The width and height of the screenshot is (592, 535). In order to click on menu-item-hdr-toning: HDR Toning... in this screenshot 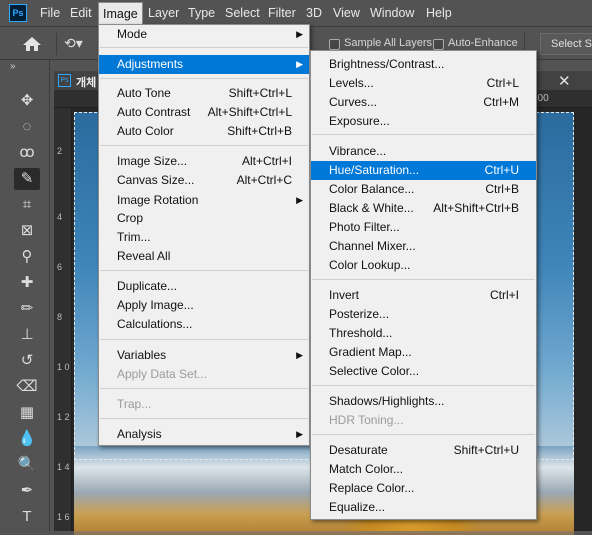, I will do `click(423, 420)`.